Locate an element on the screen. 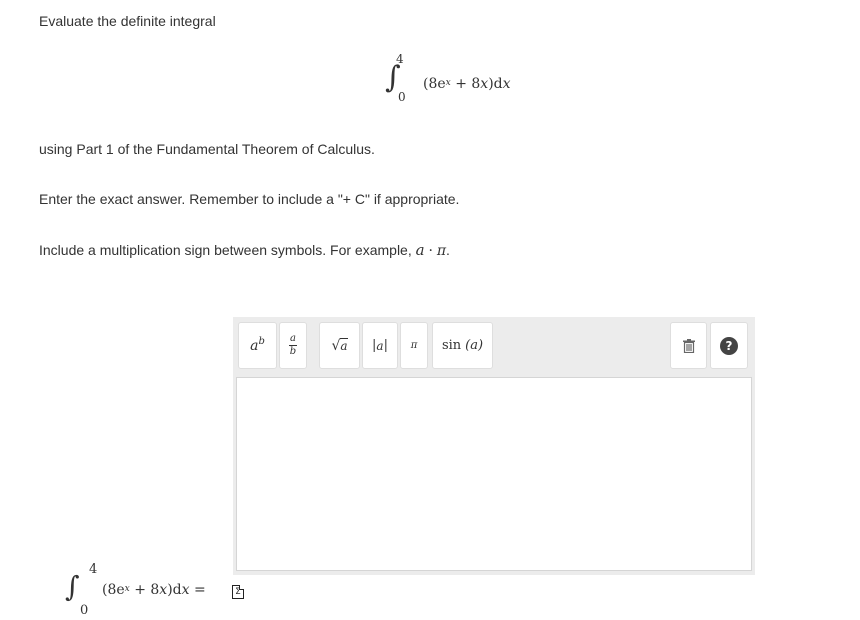 The image size is (860, 620). trash-icon is located at coordinates (688, 345).